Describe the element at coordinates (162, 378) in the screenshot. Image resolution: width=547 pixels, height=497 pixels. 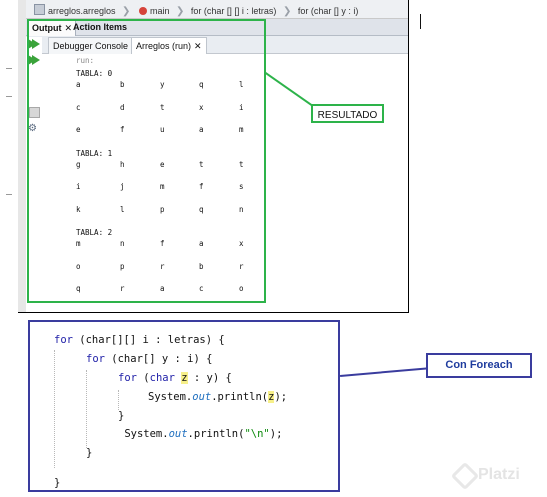
I see `keyword: char` at that location.